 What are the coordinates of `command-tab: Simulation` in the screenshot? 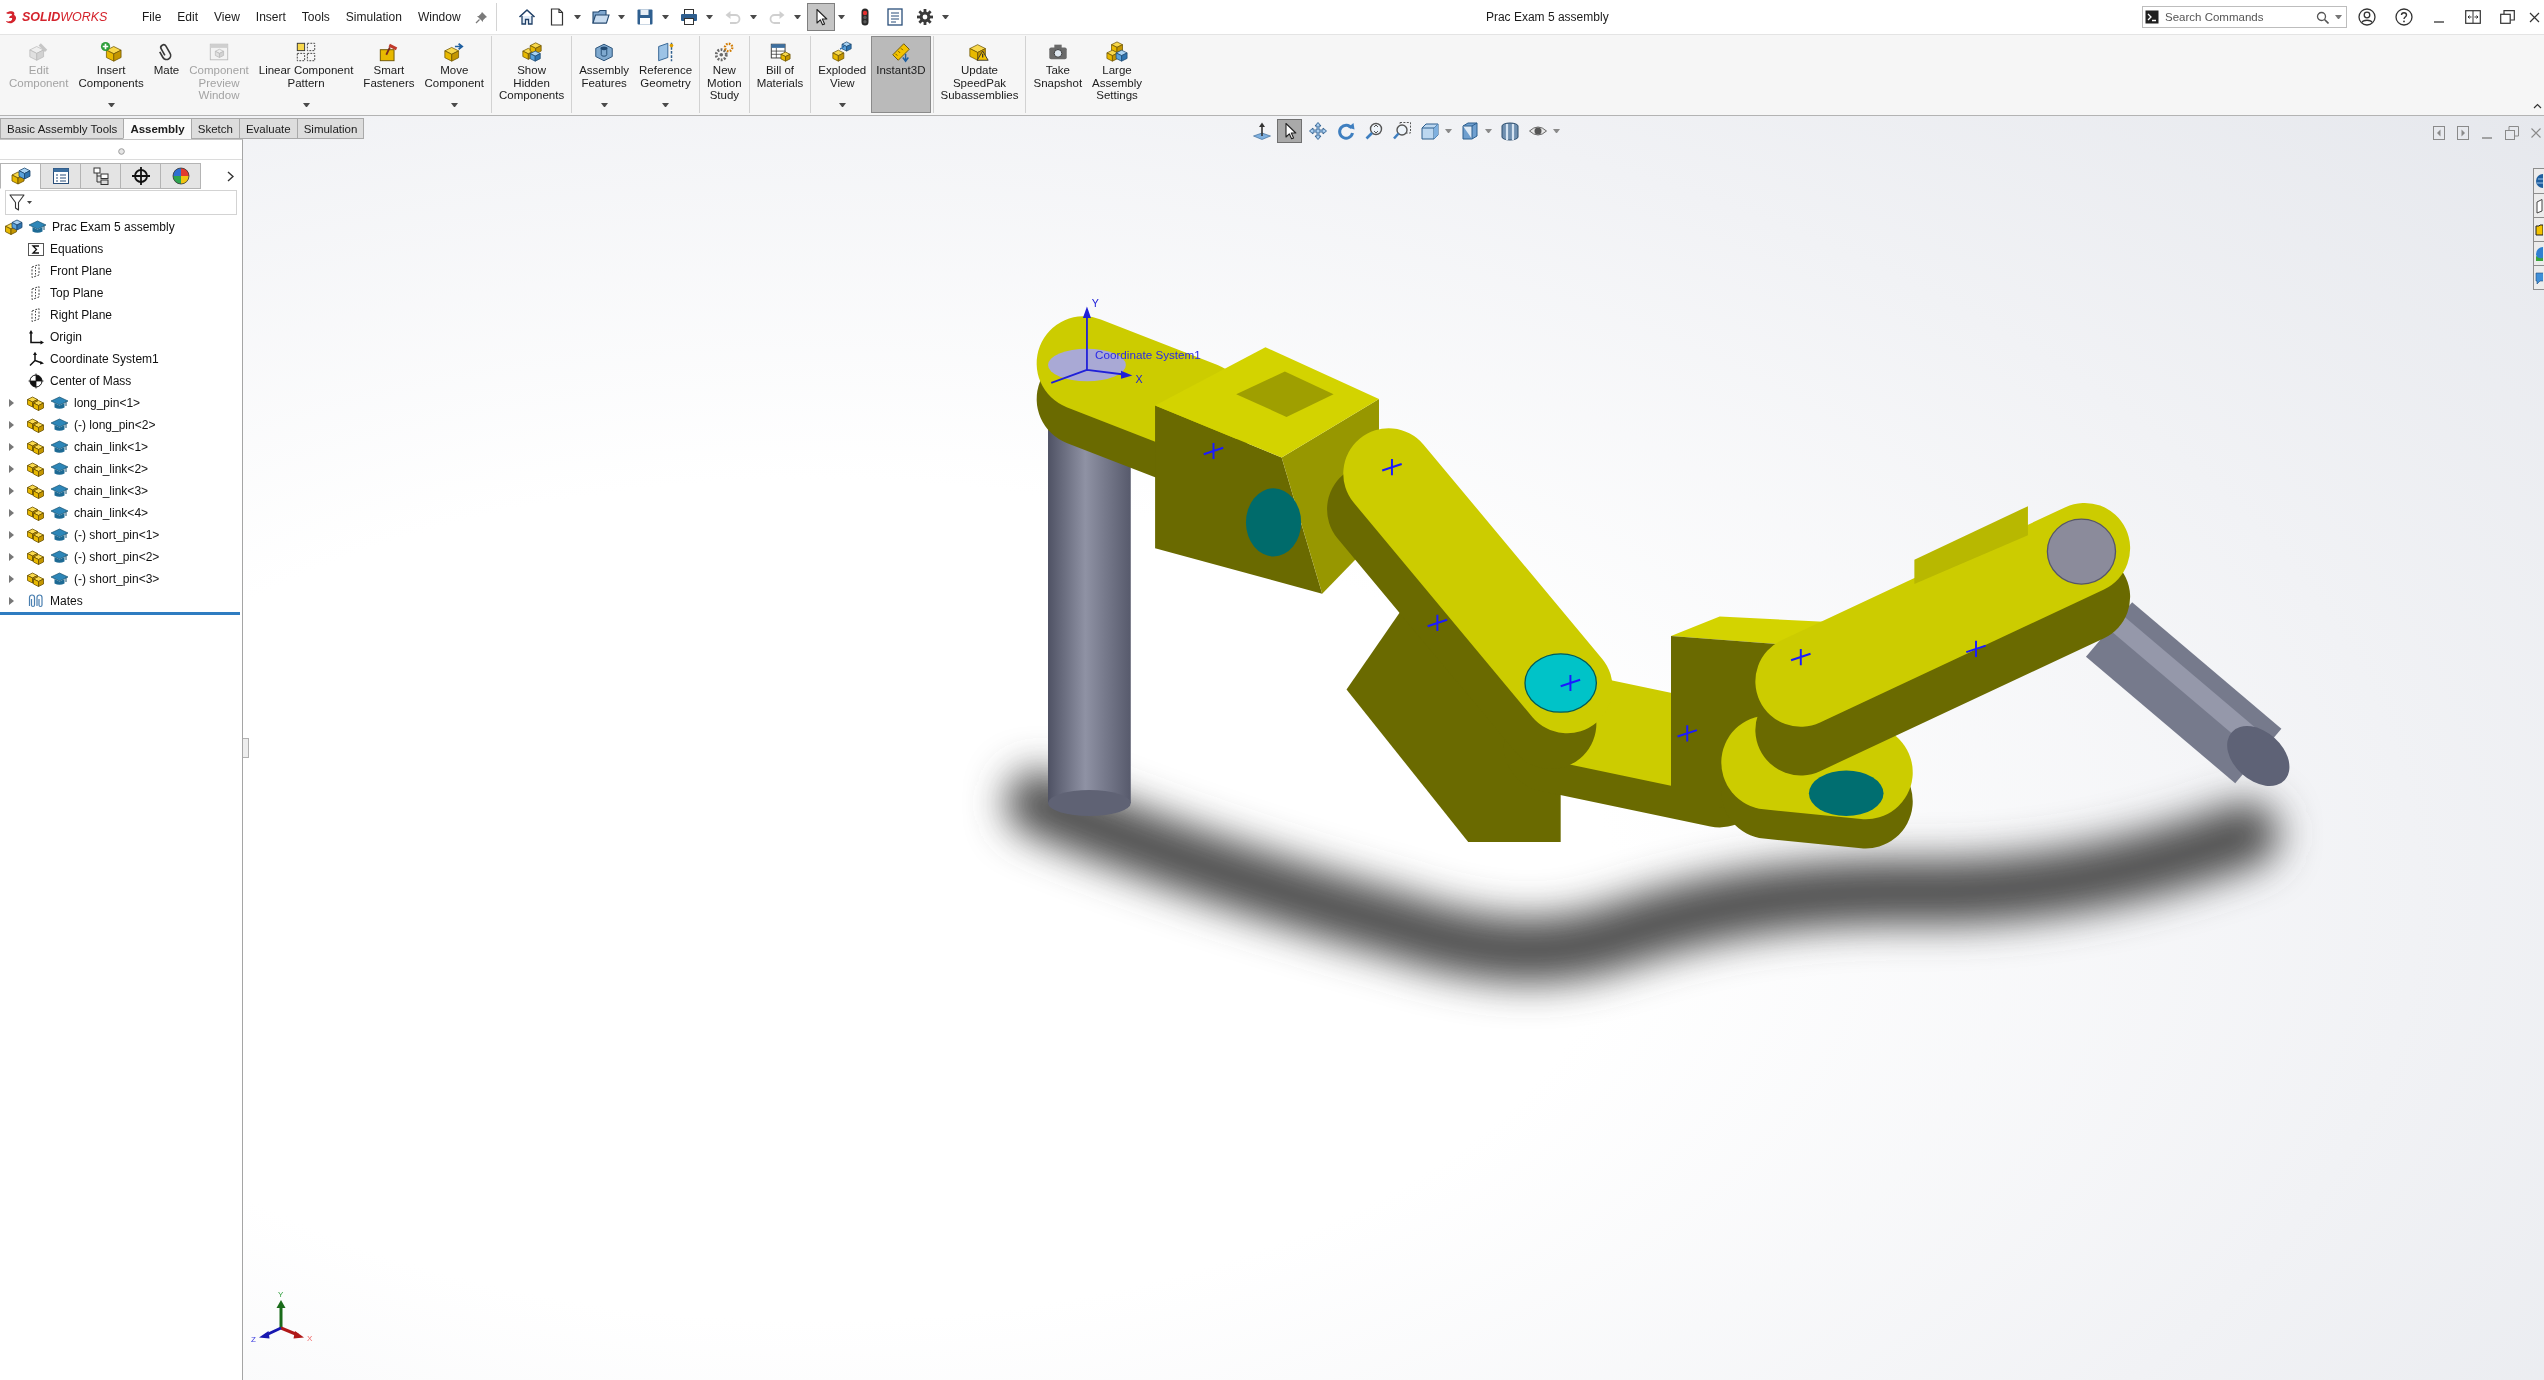 It's located at (330, 128).